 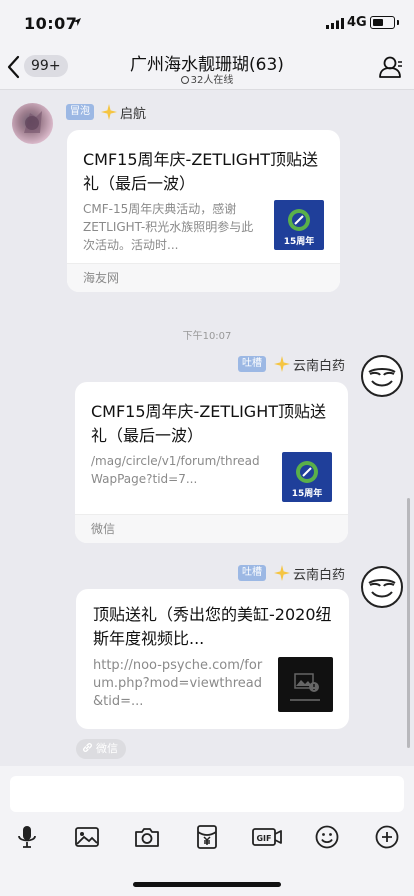 I want to click on input-area: GIF, so click(x=207, y=831).